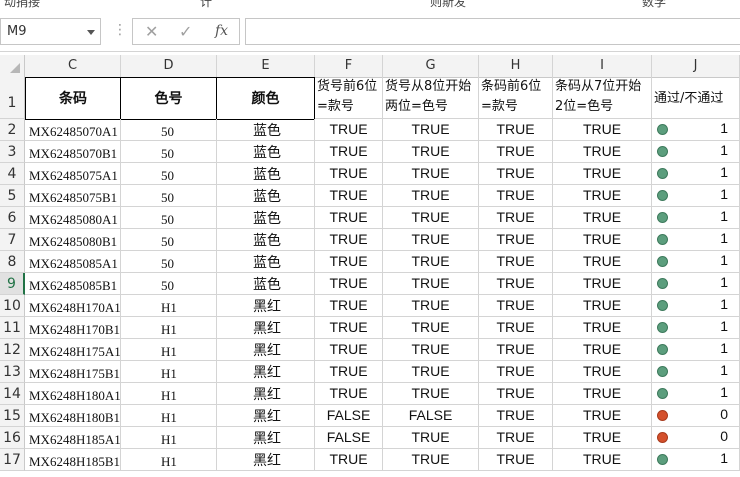 The width and height of the screenshot is (740, 477). What do you see at coordinates (516, 66) in the screenshot?
I see `column-header-h: H` at bounding box center [516, 66].